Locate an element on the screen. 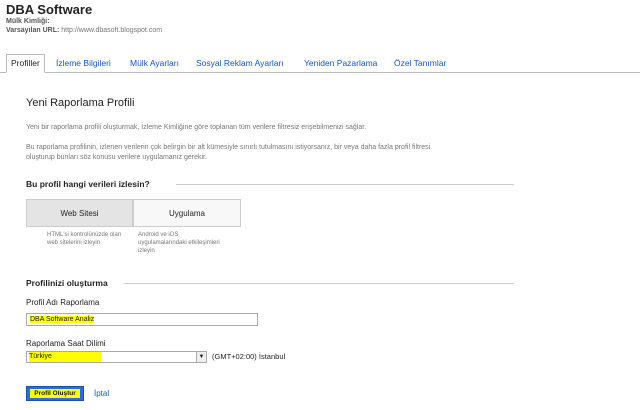 This screenshot has width=640, height=410. tab-social-ad-settings: Sosyal Reklam Ayarları is located at coordinates (240, 63).